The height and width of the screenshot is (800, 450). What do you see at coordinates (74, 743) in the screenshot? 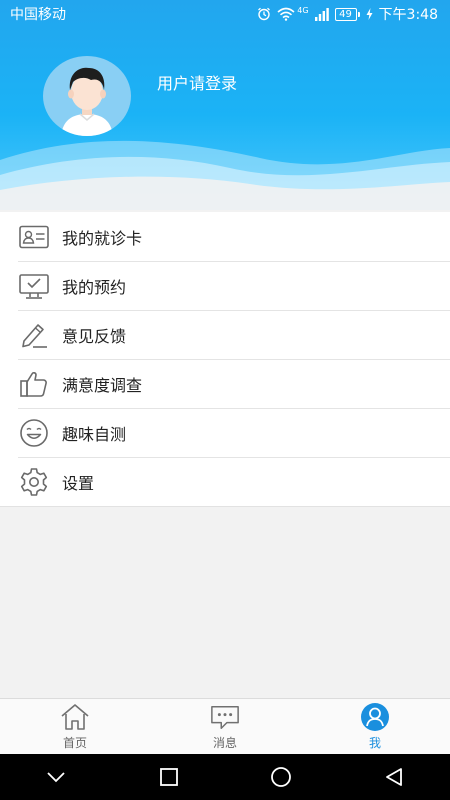
I see `tab-label: 首页` at bounding box center [74, 743].